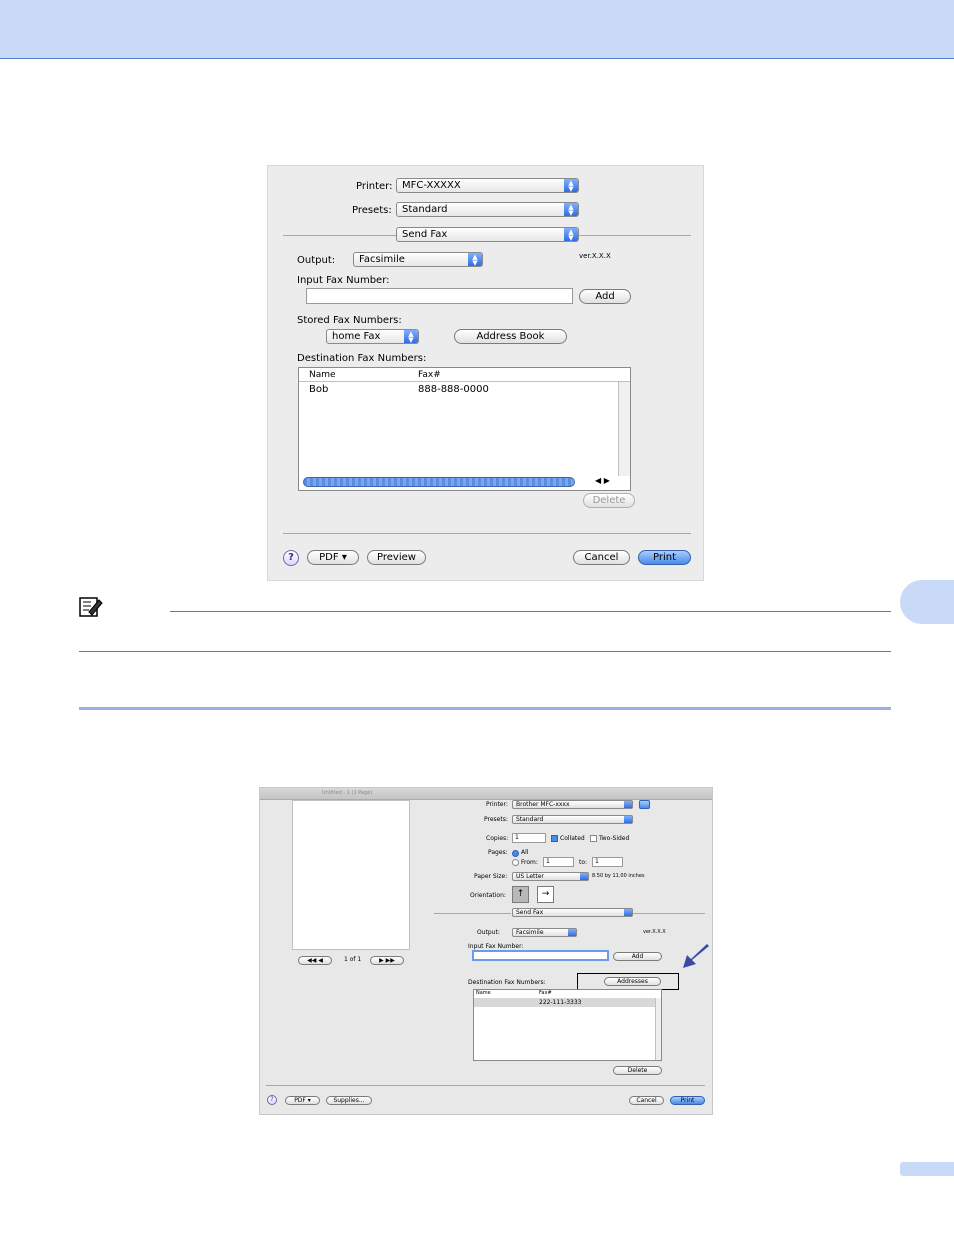  Describe the element at coordinates (632, 981) in the screenshot. I see `addresses-button: Addresses` at that location.